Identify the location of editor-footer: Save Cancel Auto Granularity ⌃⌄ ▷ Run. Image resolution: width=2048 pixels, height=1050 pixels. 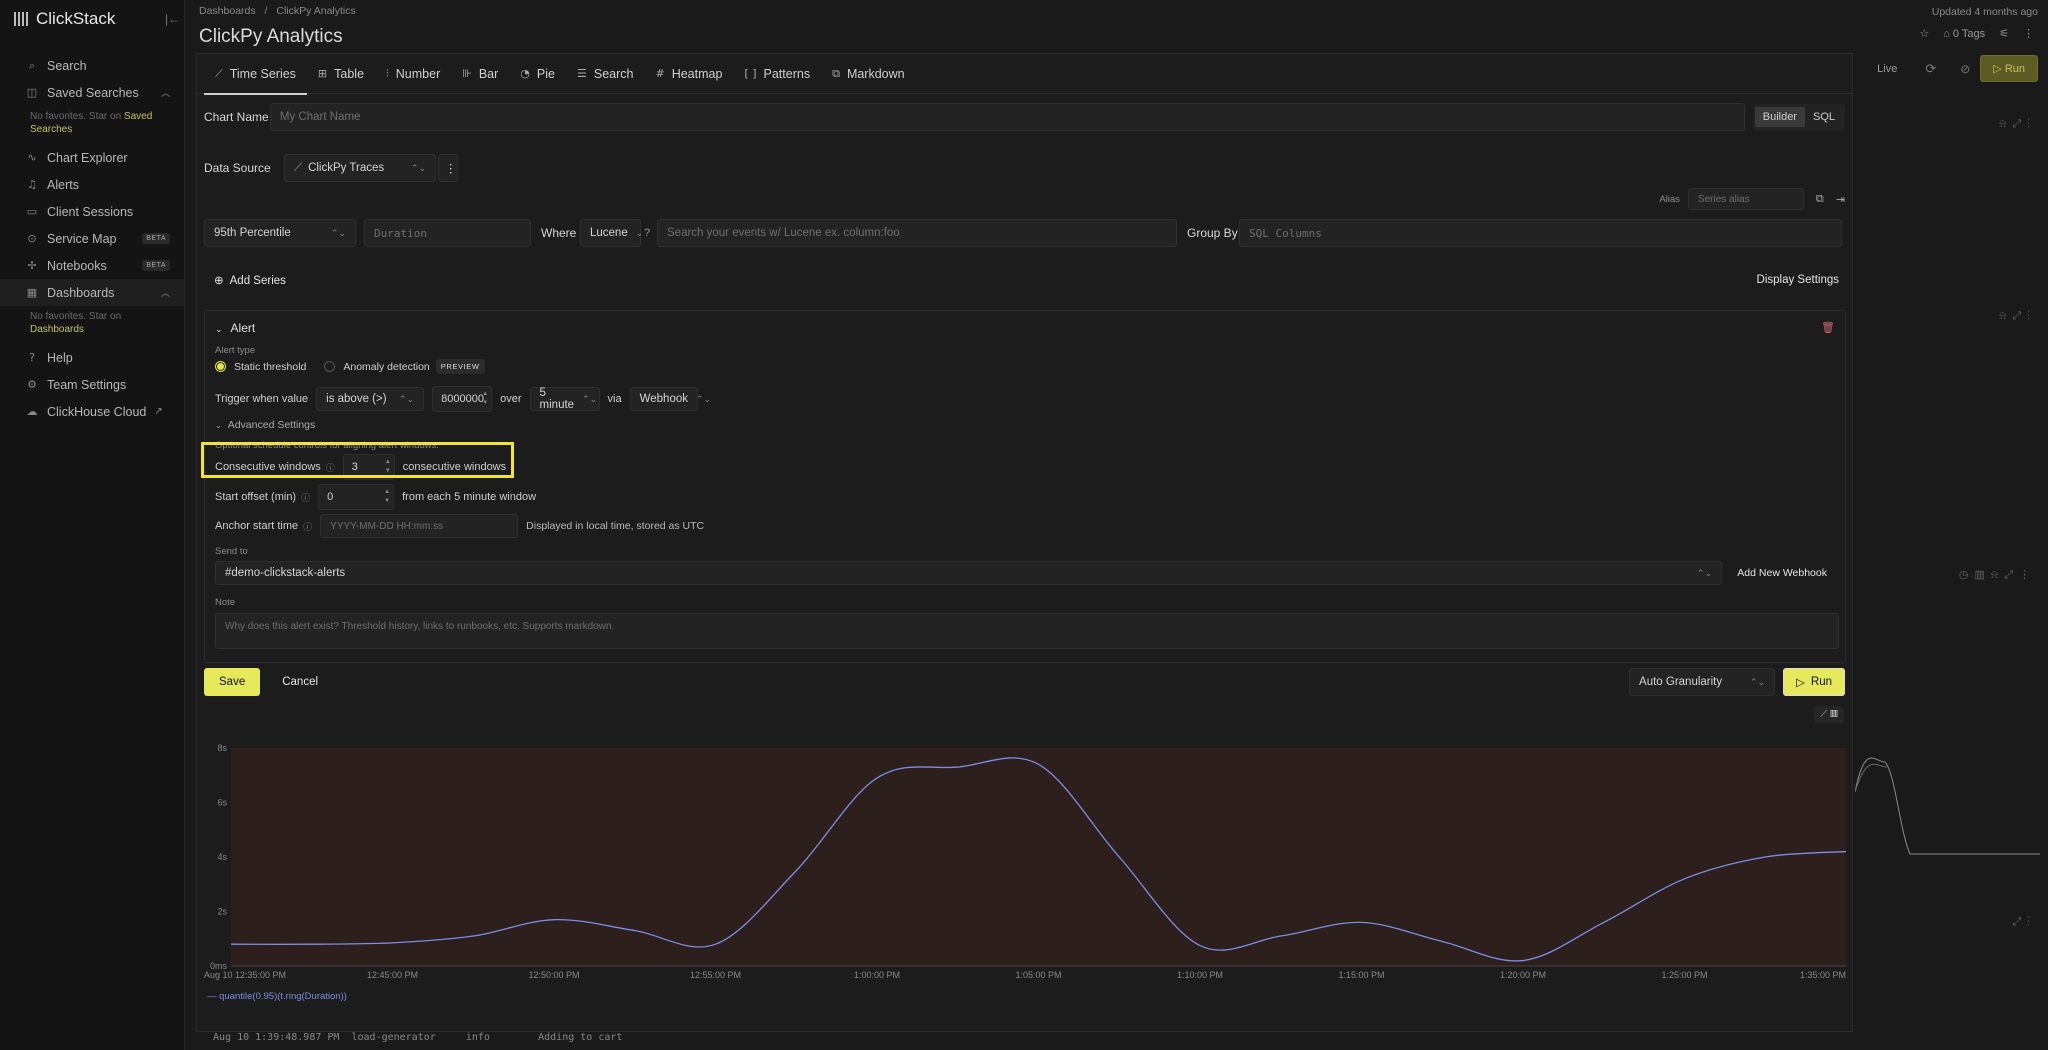
(1024, 682).